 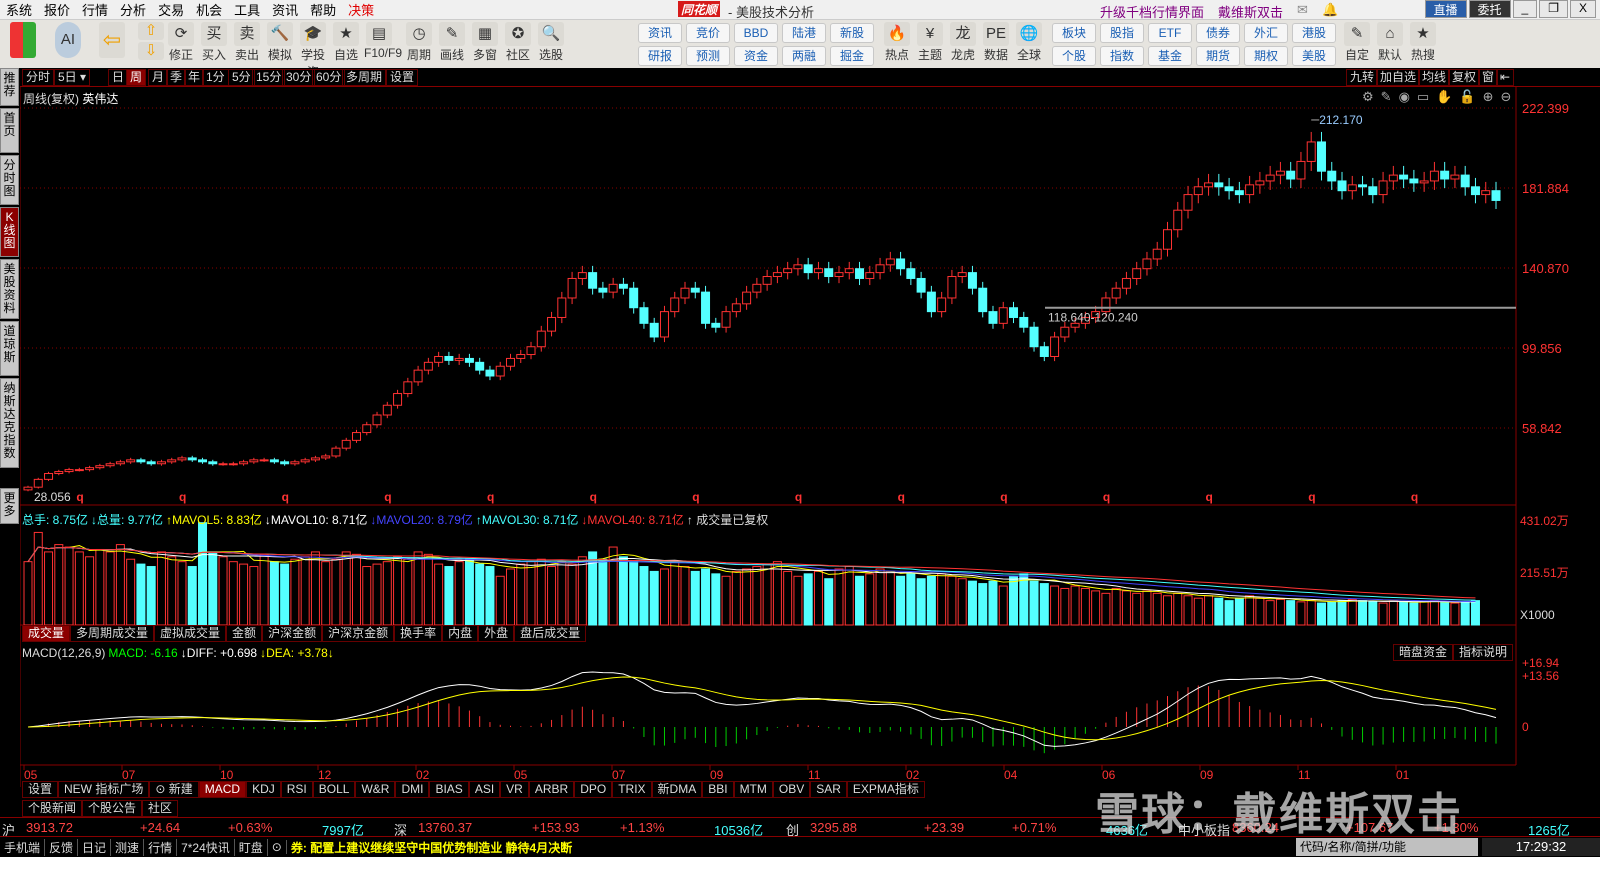 I want to click on toolbar-link: BBD, so click(x=756, y=33).